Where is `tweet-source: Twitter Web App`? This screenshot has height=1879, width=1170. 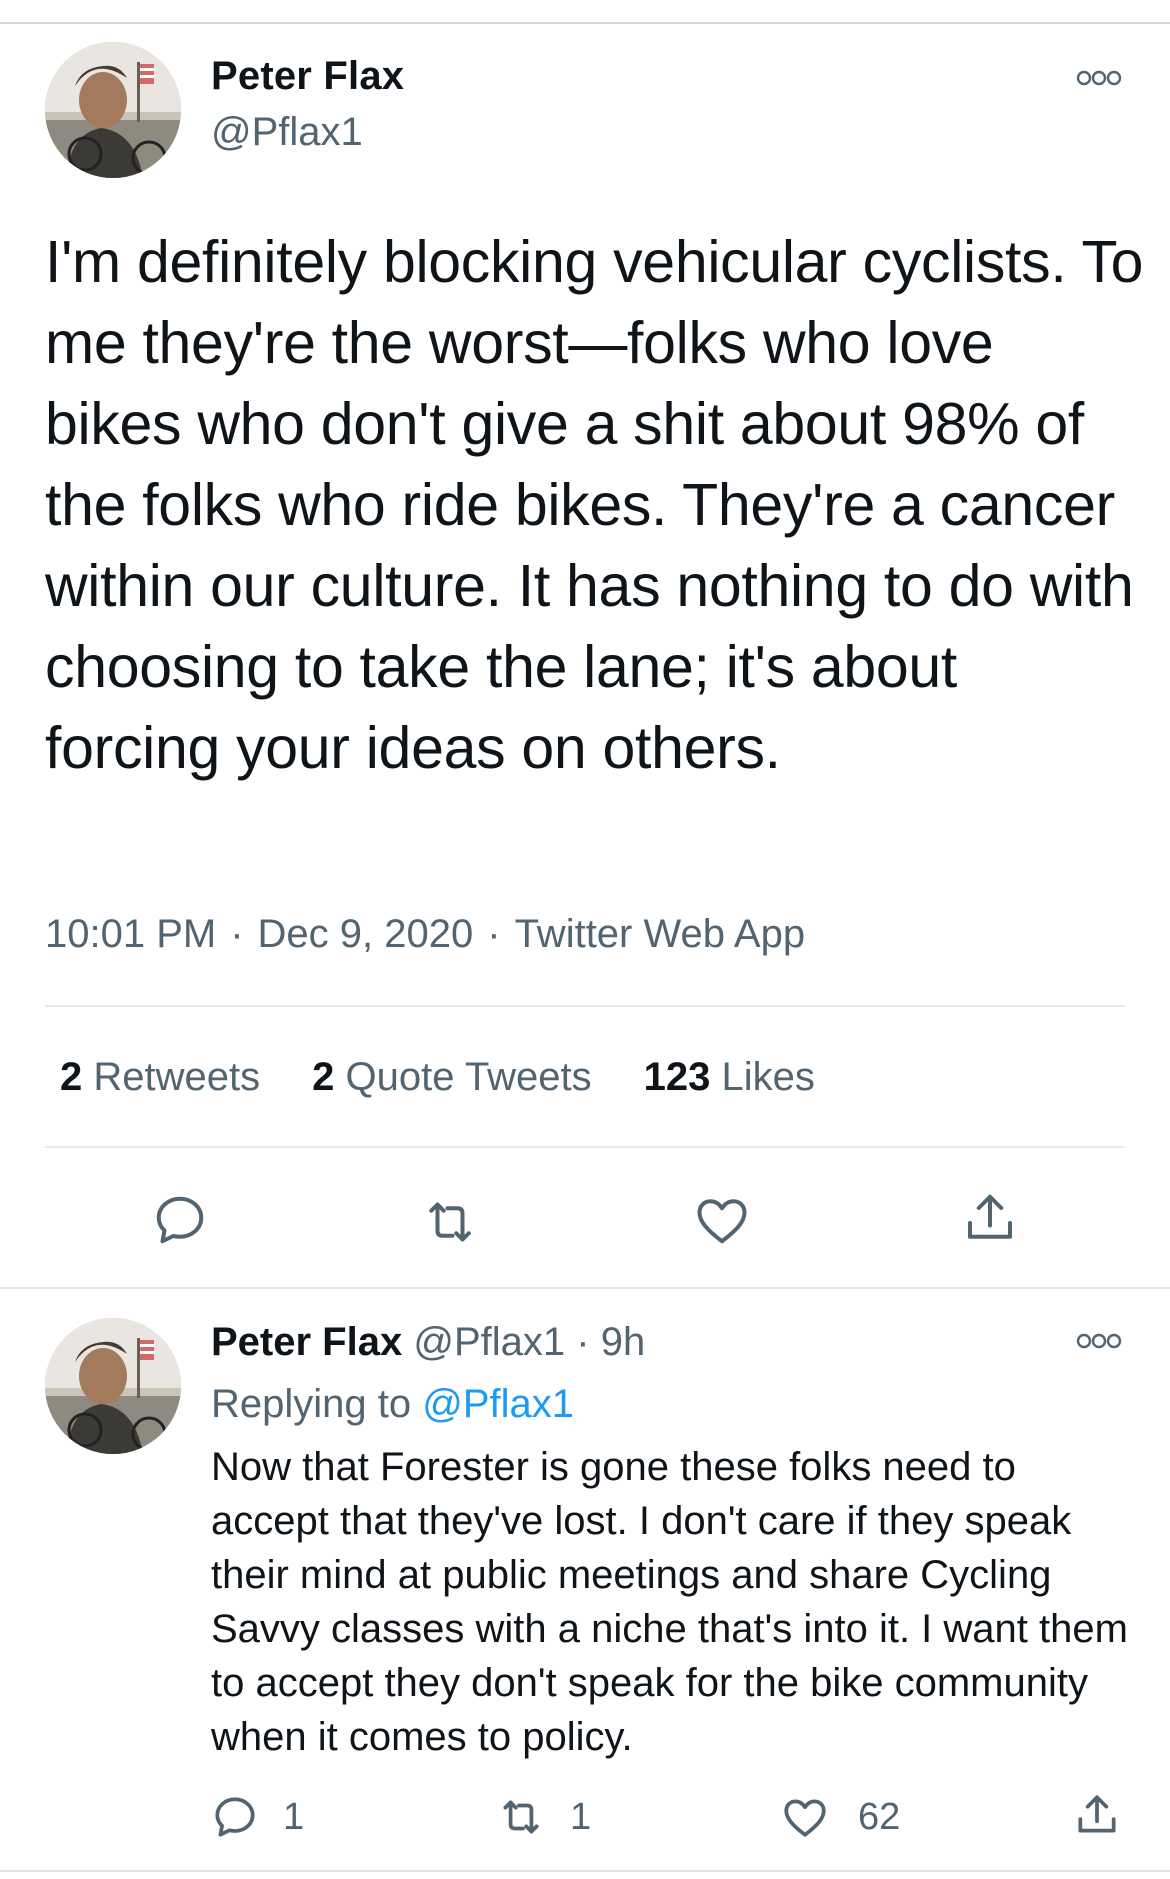
tweet-source: Twitter Web App is located at coordinates (660, 934).